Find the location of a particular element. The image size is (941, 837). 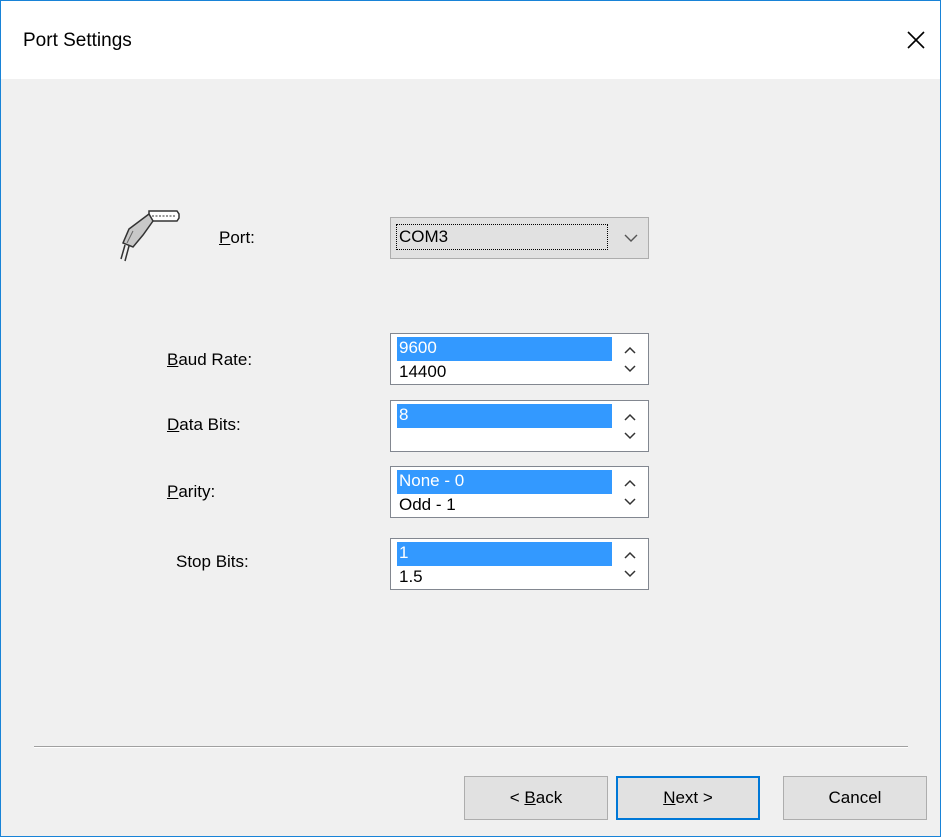

baud-rate-listbox: 9600 14400 is located at coordinates (519, 359).